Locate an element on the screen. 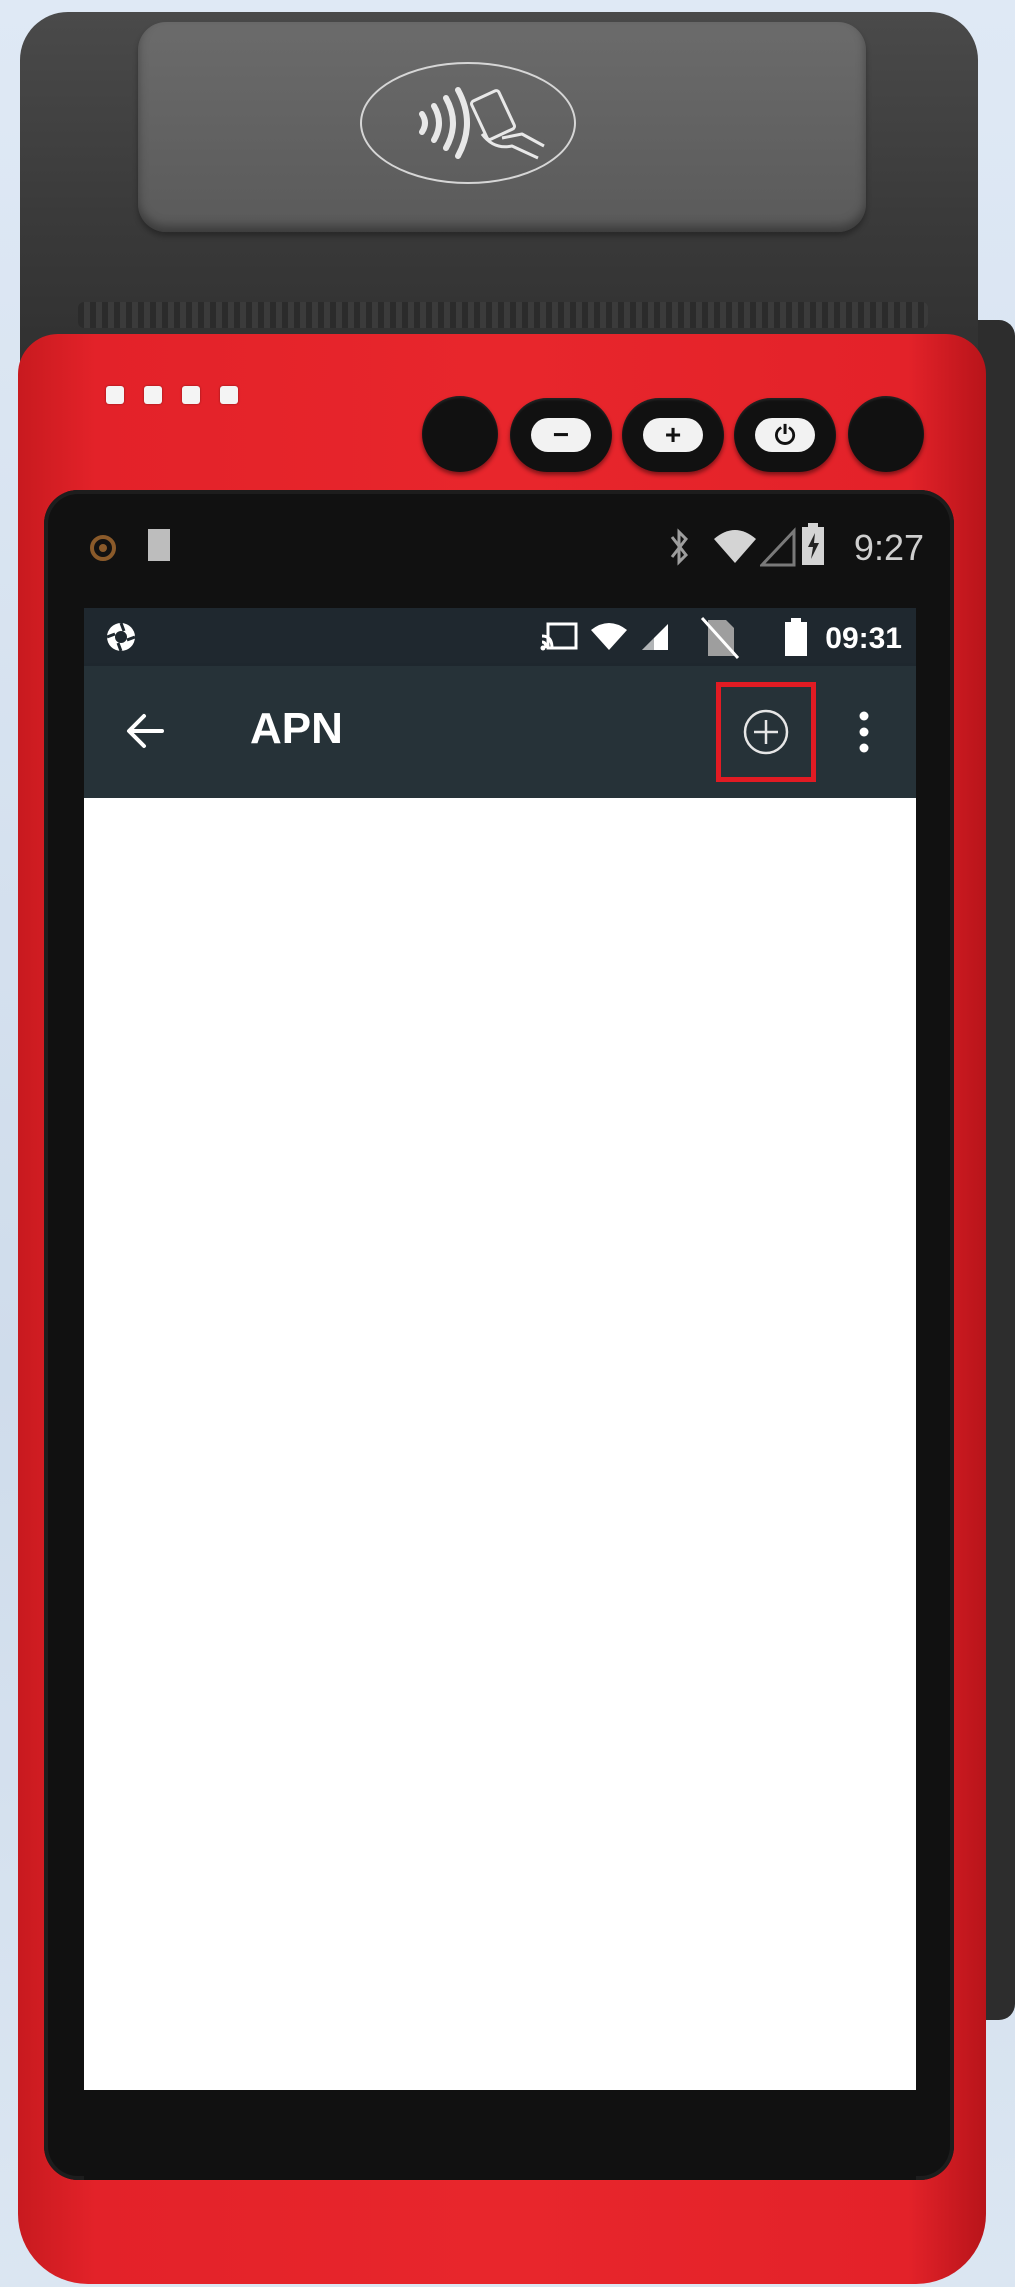 The image size is (1015, 2287). volume-down-button: − is located at coordinates (561, 435).